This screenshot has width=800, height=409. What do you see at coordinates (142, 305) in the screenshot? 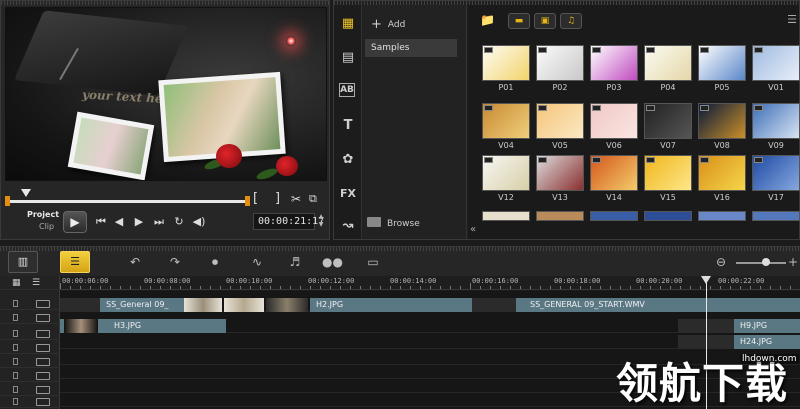
I see `timeline-clip: SS_General 09_` at bounding box center [142, 305].